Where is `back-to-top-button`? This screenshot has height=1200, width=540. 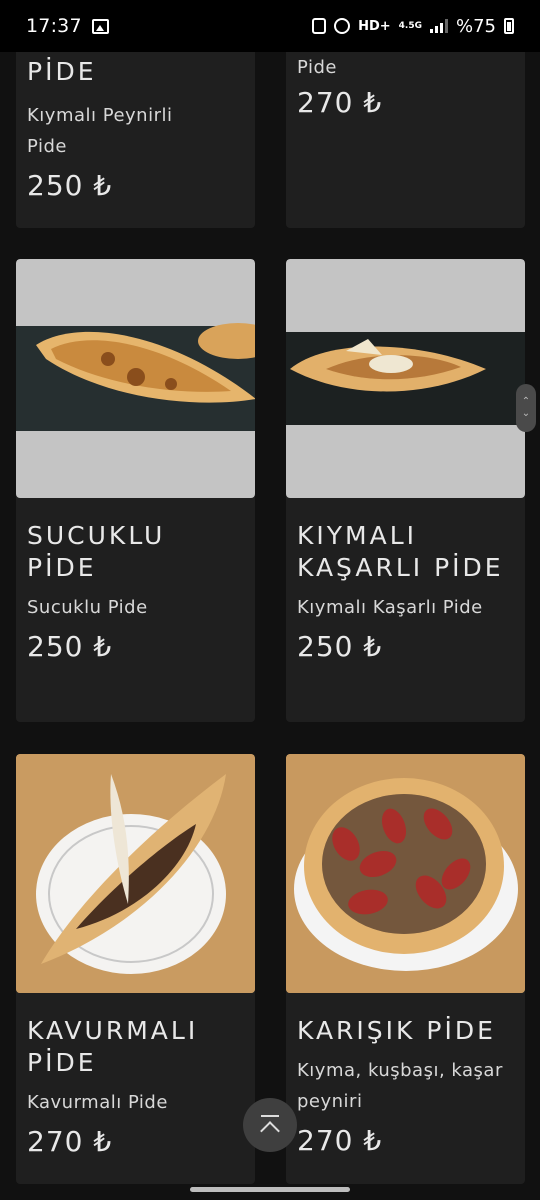 back-to-top-button is located at coordinates (270, 1125).